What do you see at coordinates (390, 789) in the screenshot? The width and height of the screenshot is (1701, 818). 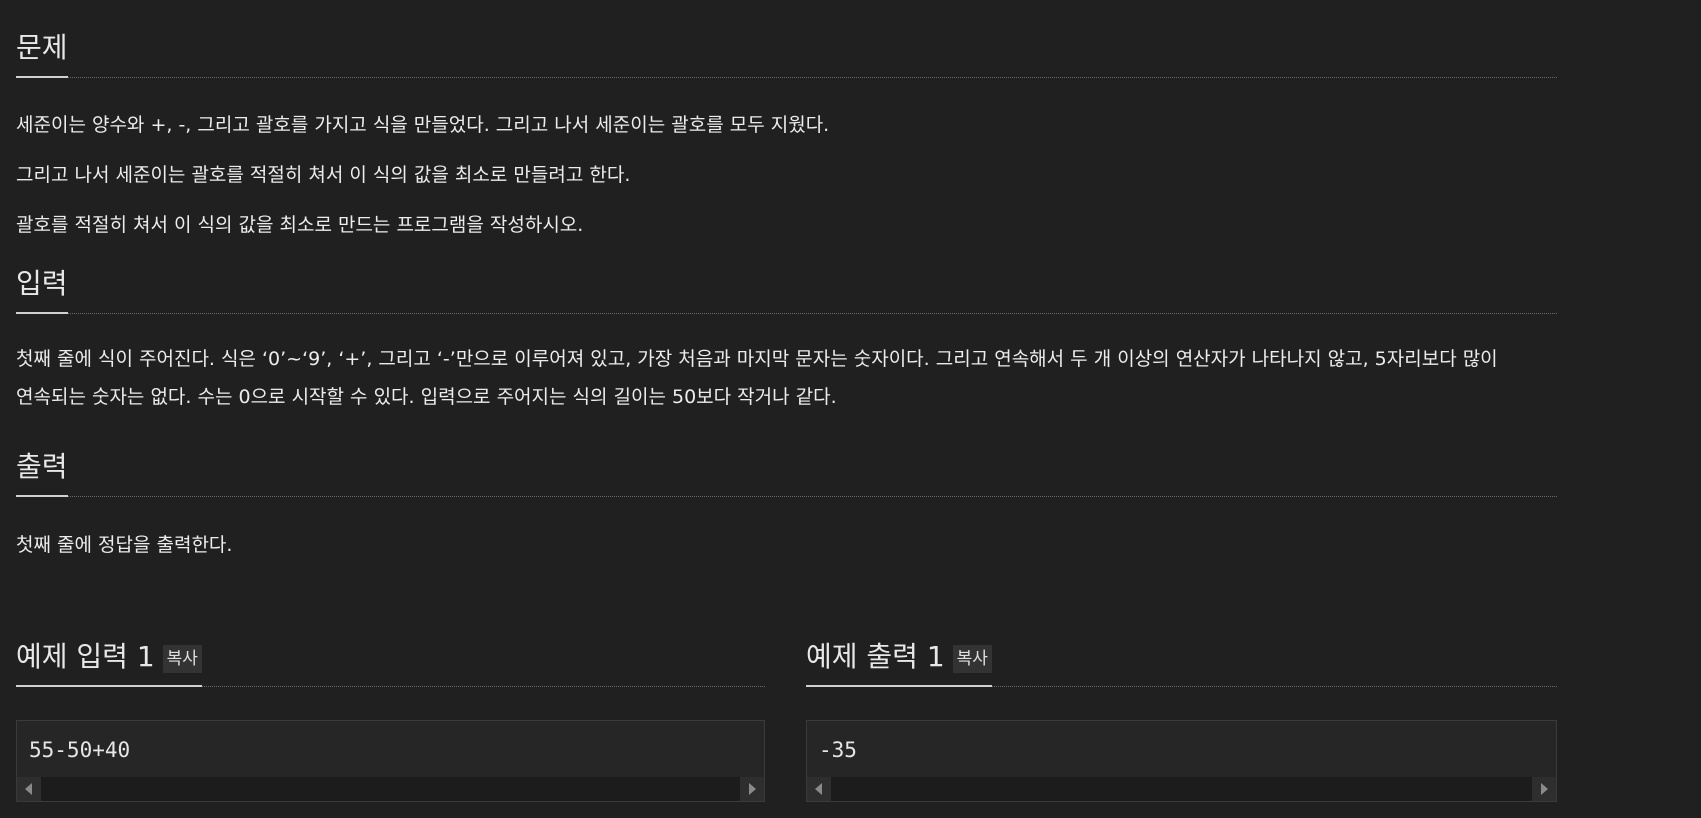 I see `sample-input-scrollbar` at bounding box center [390, 789].